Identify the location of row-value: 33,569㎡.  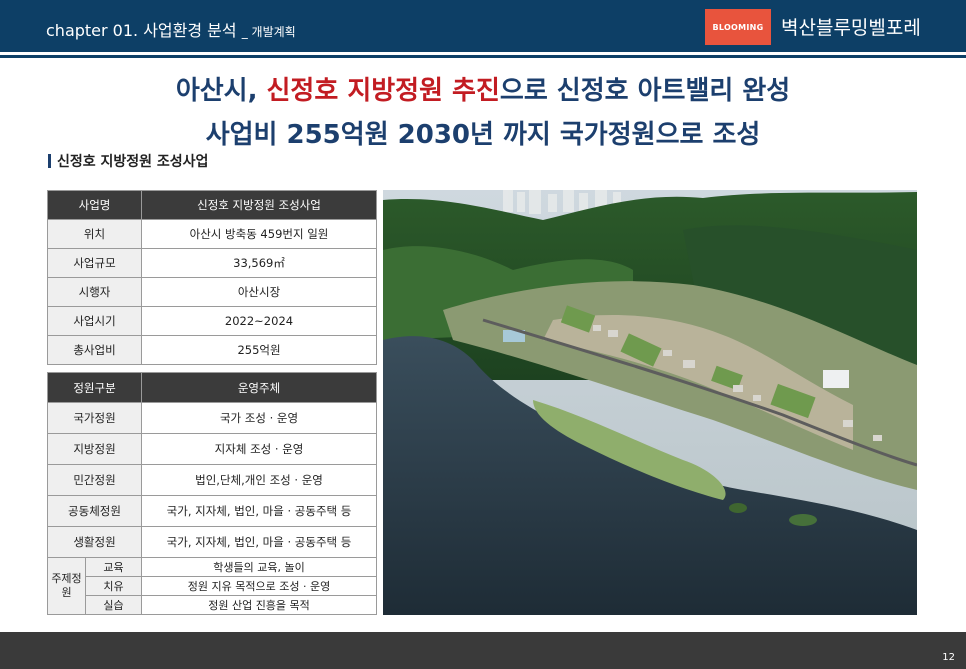
(259, 263).